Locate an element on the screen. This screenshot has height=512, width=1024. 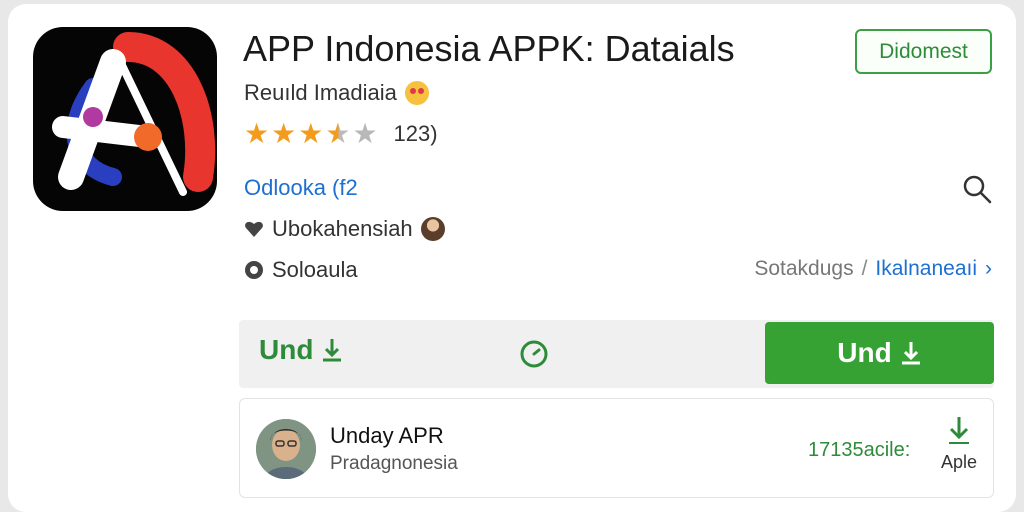
breadcrumb-item-2: Ikalnaneaıi is located at coordinates (926, 269).